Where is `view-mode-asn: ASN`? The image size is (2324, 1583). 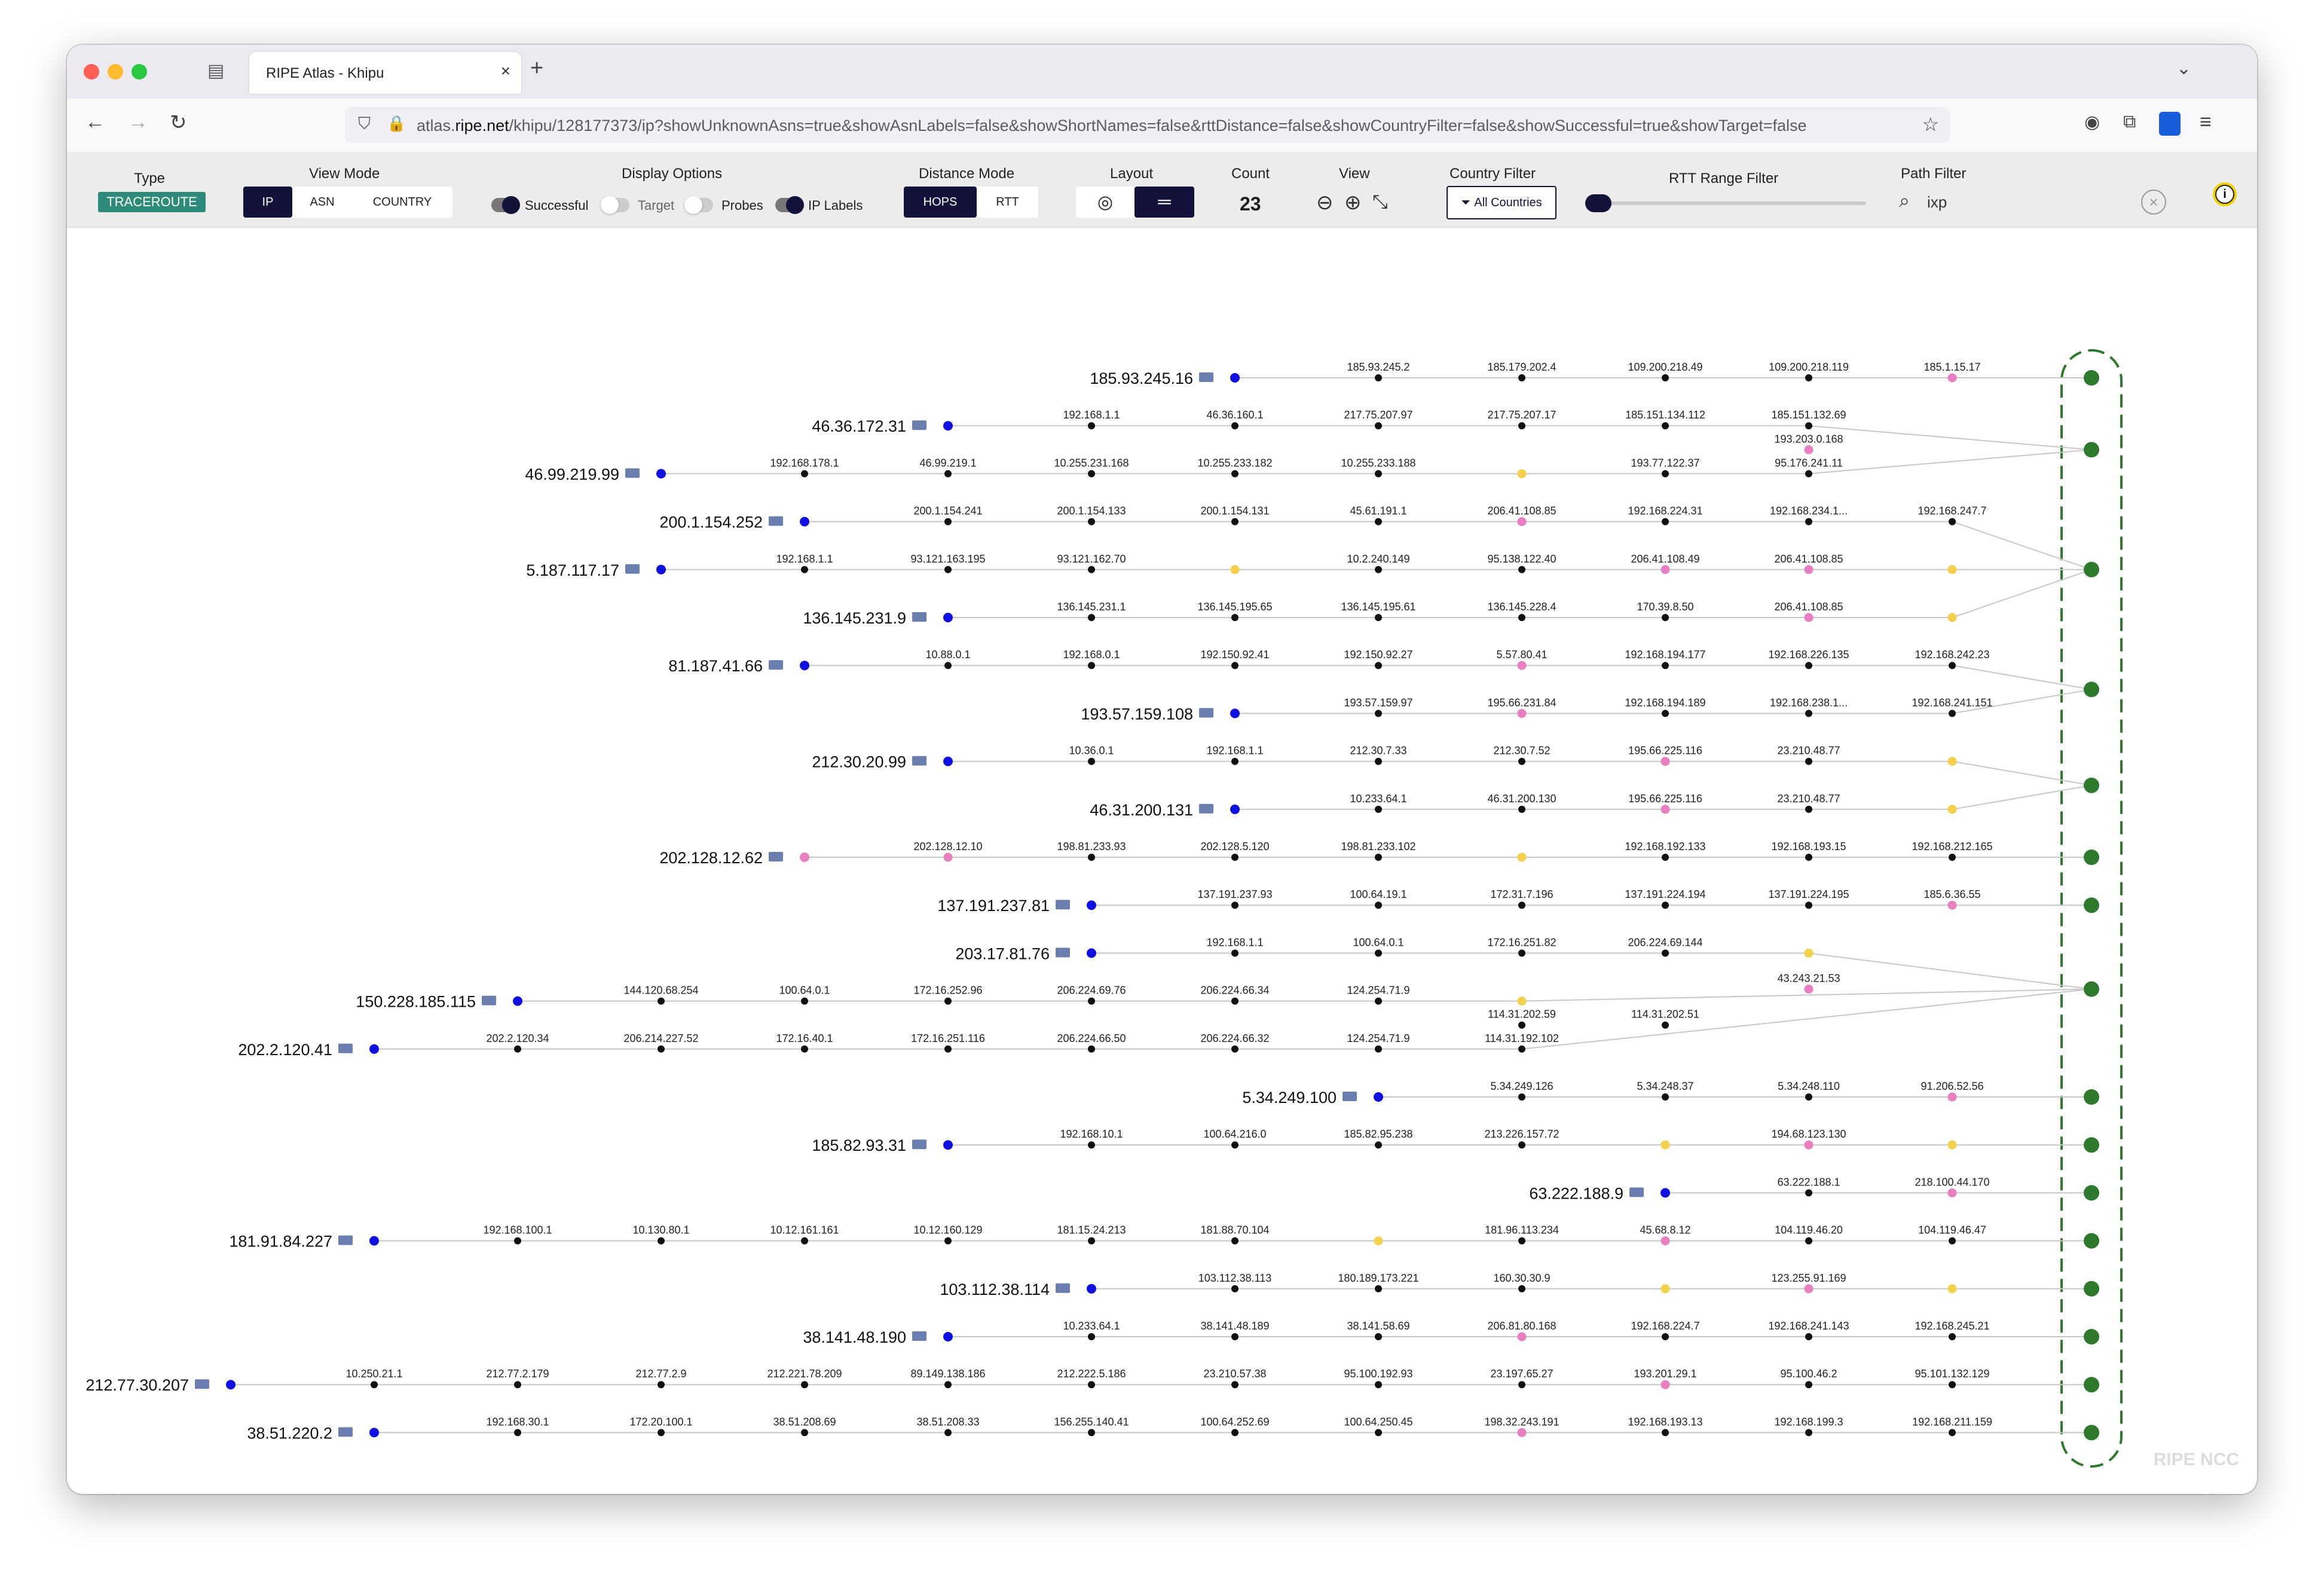
view-mode-asn: ASN is located at coordinates (322, 202).